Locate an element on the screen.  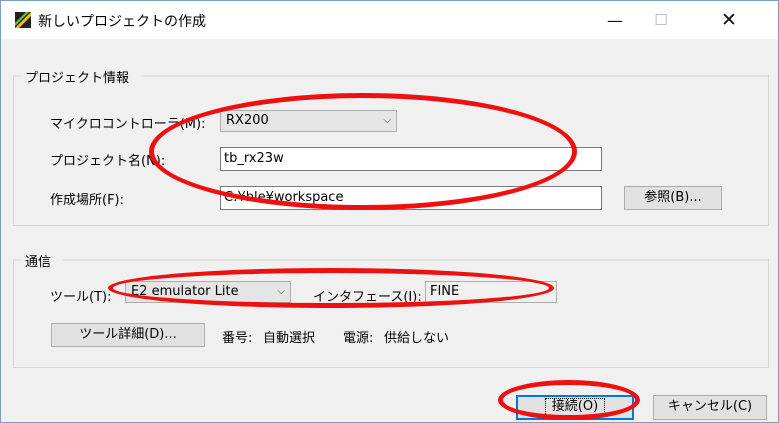
project-name-label: プロジェクト名(N): is located at coordinates (108, 161).